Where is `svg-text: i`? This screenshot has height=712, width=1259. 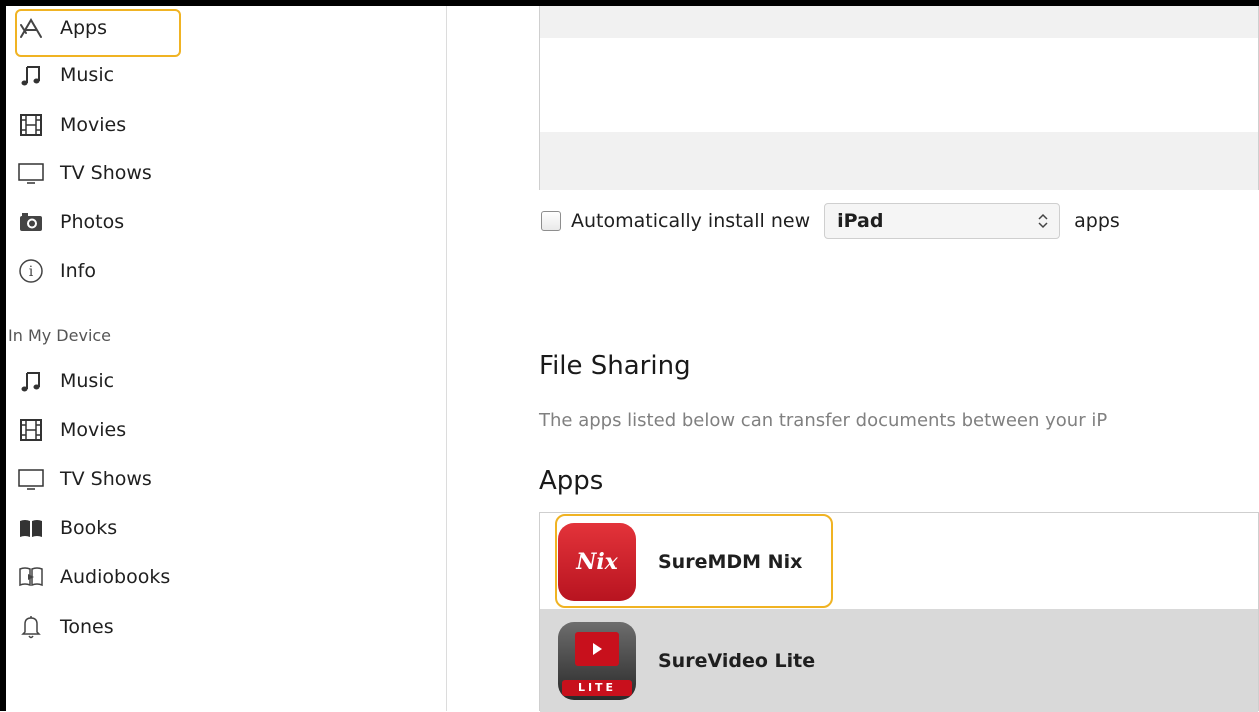 svg-text: i is located at coordinates (31, 272).